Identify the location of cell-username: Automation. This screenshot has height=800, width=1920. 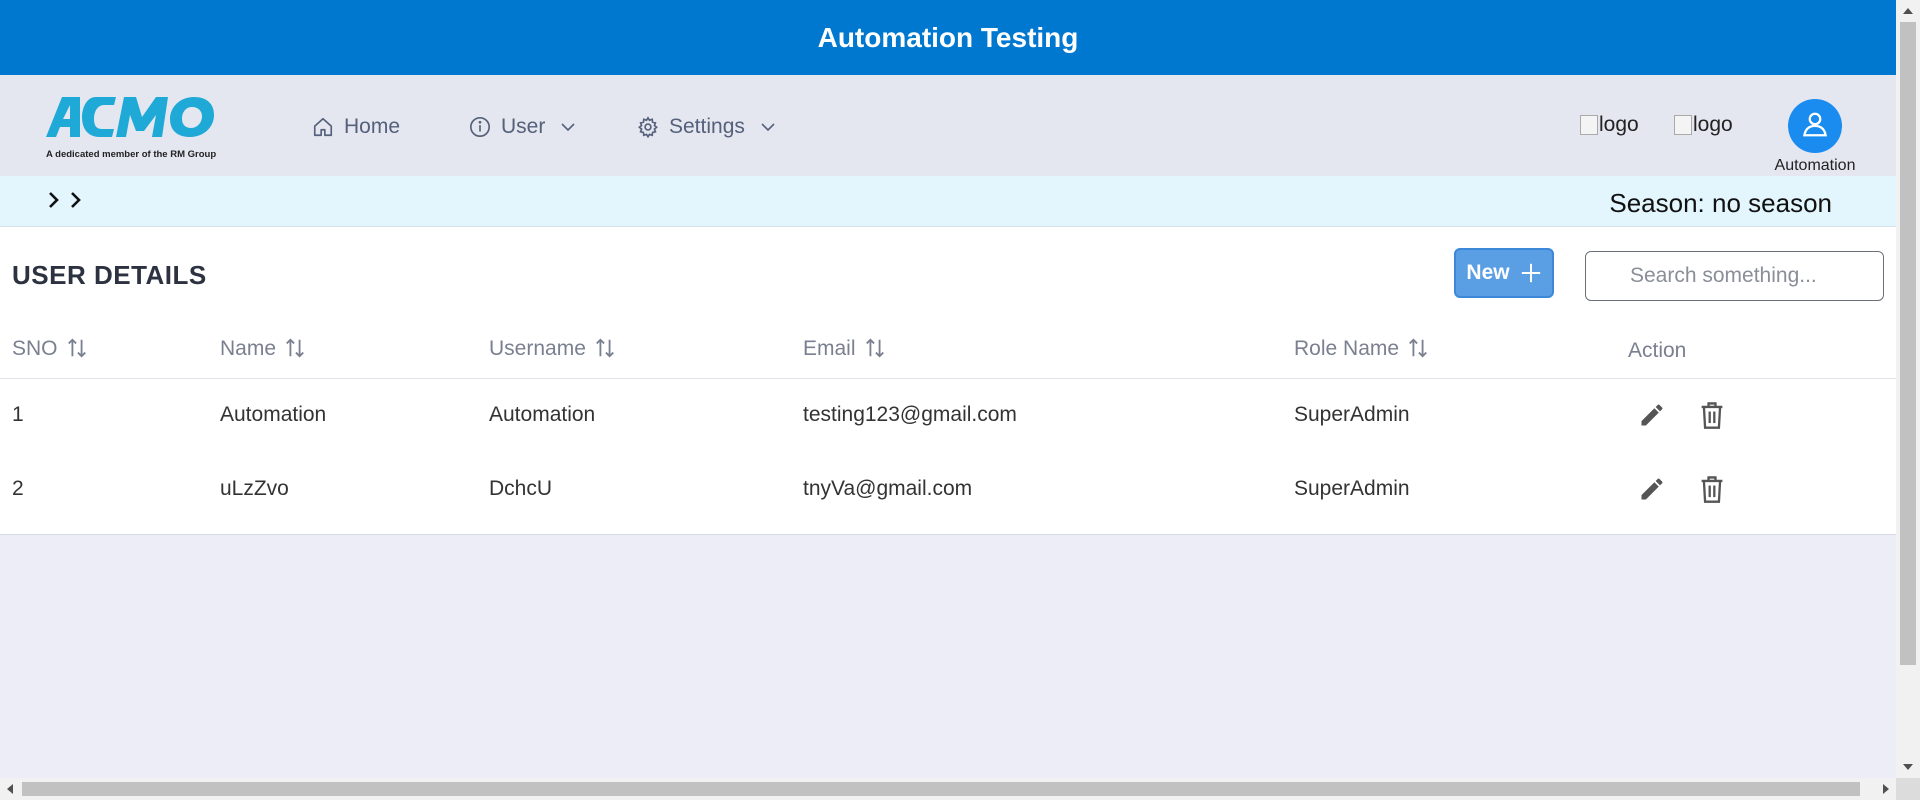
(542, 415).